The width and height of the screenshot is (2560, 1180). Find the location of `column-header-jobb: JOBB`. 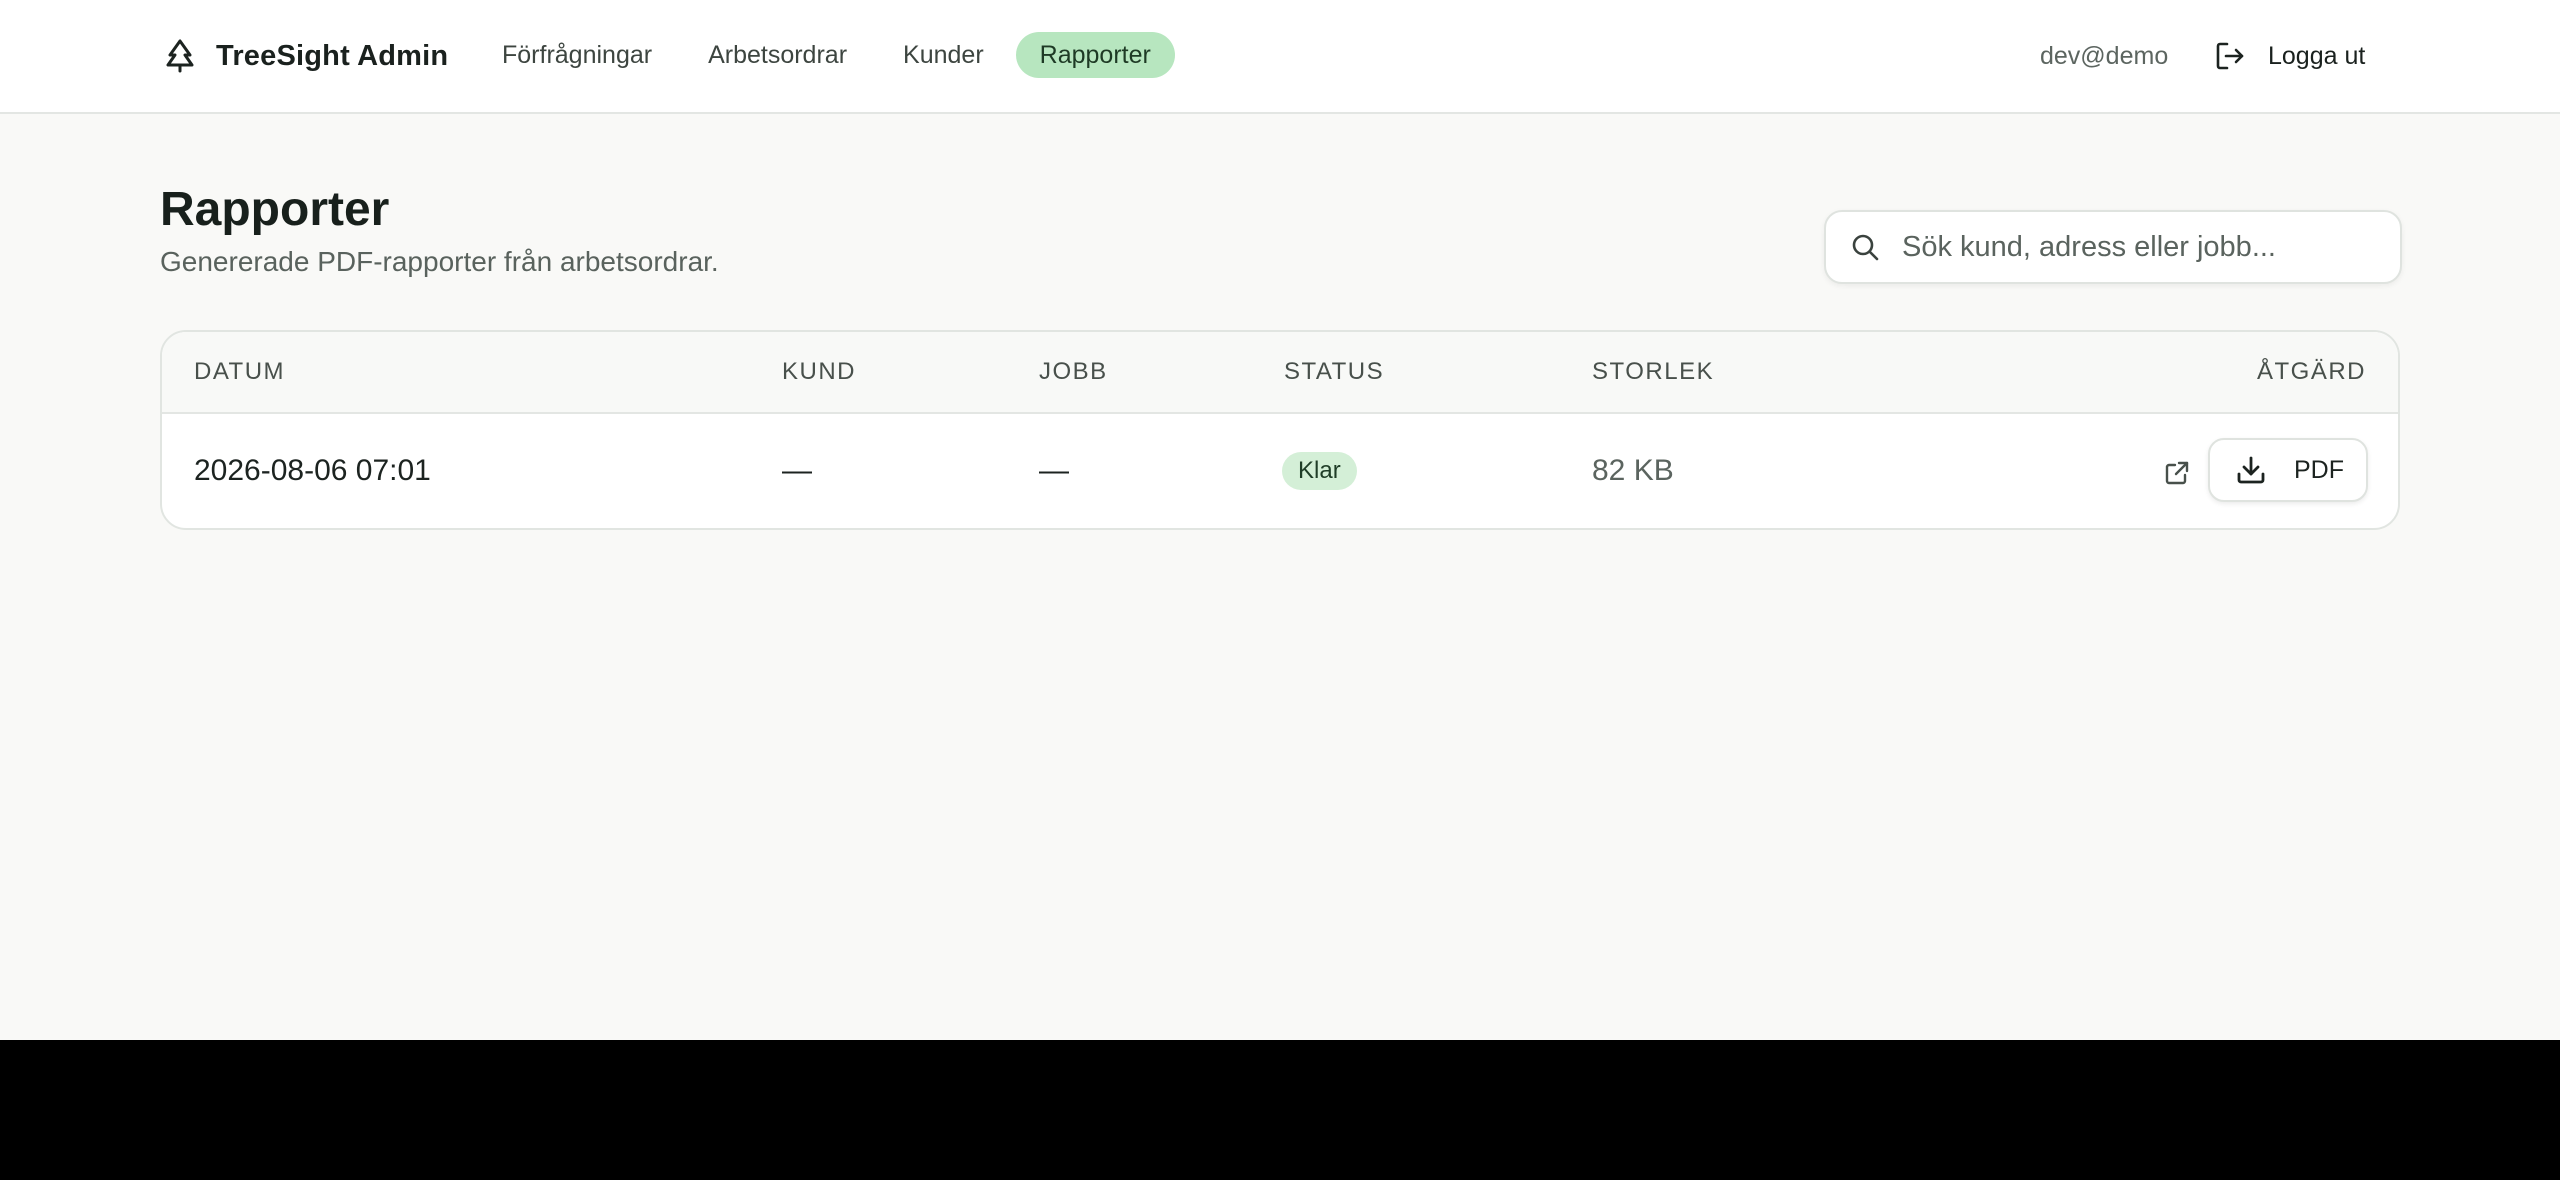

column-header-jobb: JOBB is located at coordinates (1073, 371).